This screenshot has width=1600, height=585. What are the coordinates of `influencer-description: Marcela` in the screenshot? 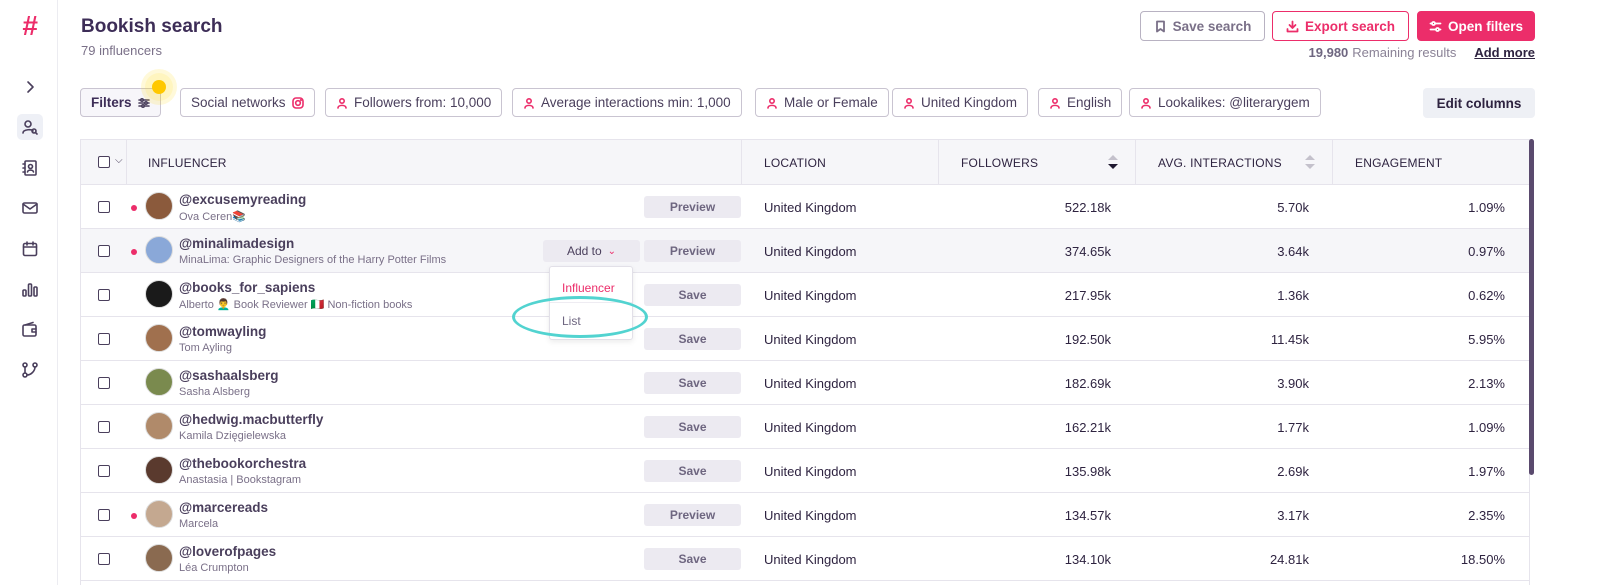 It's located at (199, 524).